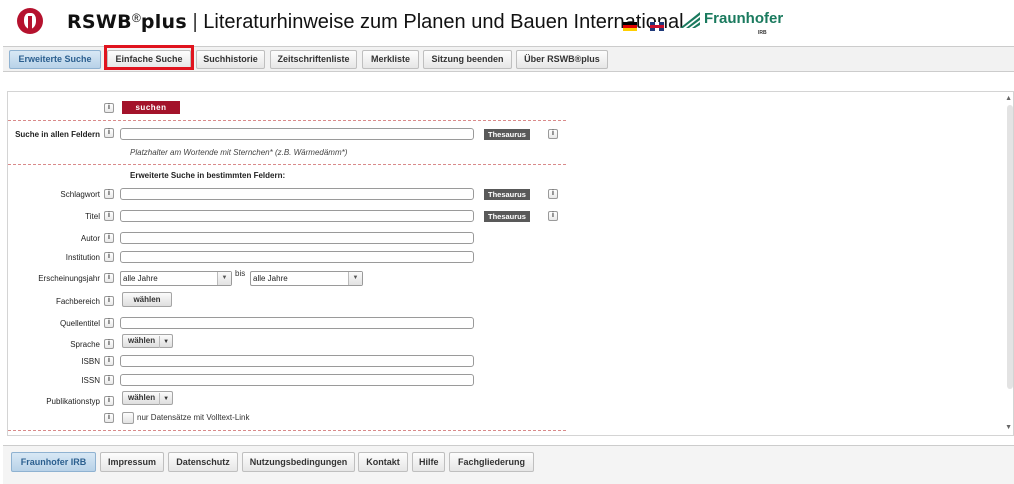 The width and height of the screenshot is (1014, 484). What do you see at coordinates (657, 26) in the screenshot?
I see `english-flag-icon` at bounding box center [657, 26].